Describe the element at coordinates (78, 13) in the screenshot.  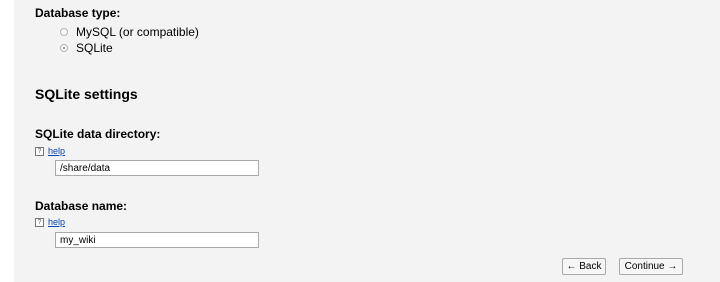
I see `database-type-label: Database type:` at that location.